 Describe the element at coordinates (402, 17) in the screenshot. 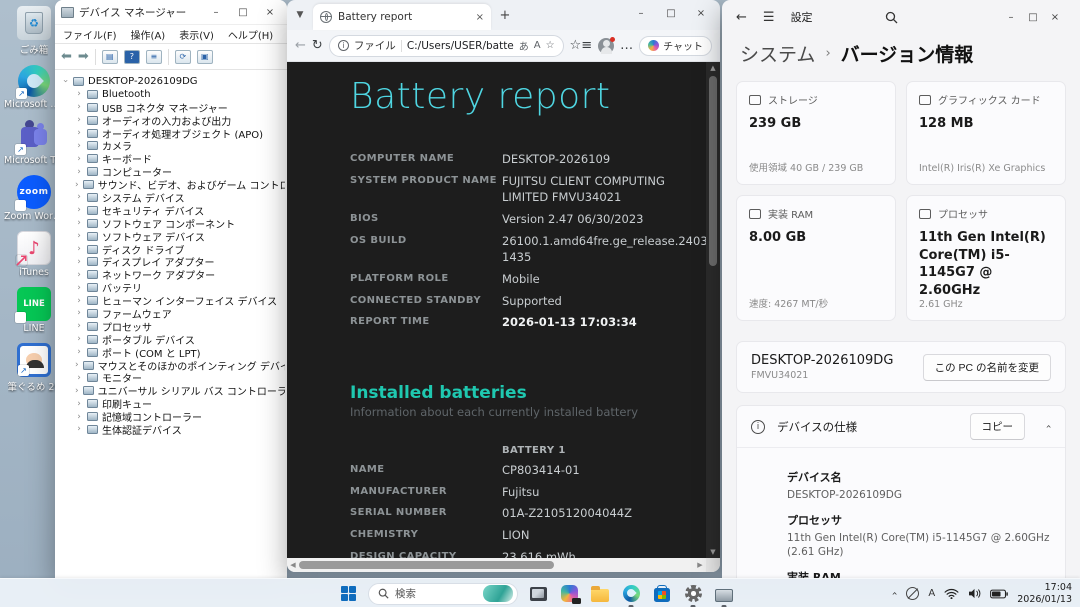

I see `browser-tab: Battery report ×` at that location.